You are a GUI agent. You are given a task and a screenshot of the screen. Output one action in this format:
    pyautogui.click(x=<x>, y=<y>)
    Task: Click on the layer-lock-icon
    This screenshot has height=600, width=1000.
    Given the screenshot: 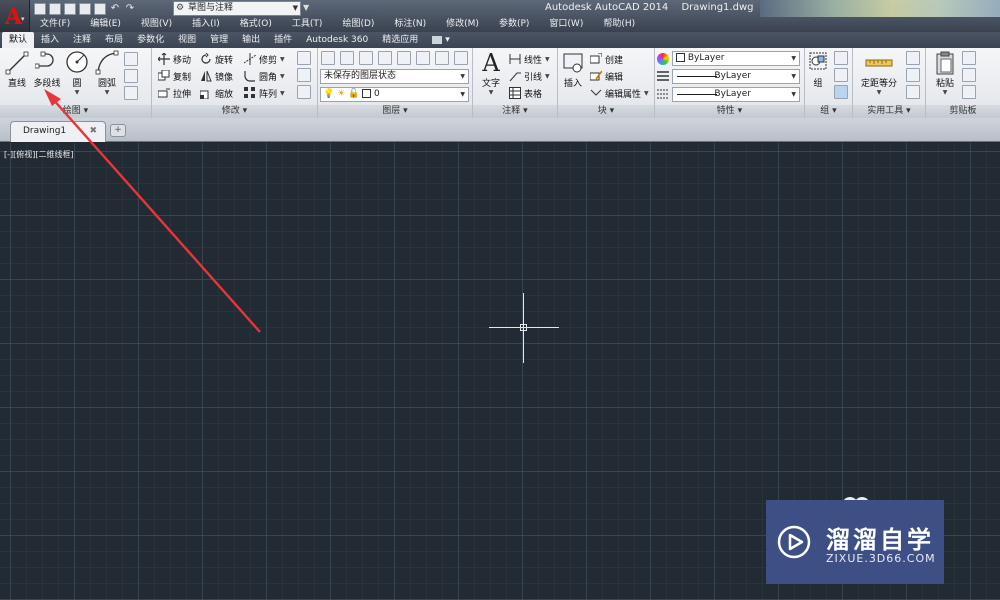 What is the action you would take?
    pyautogui.click(x=404, y=58)
    